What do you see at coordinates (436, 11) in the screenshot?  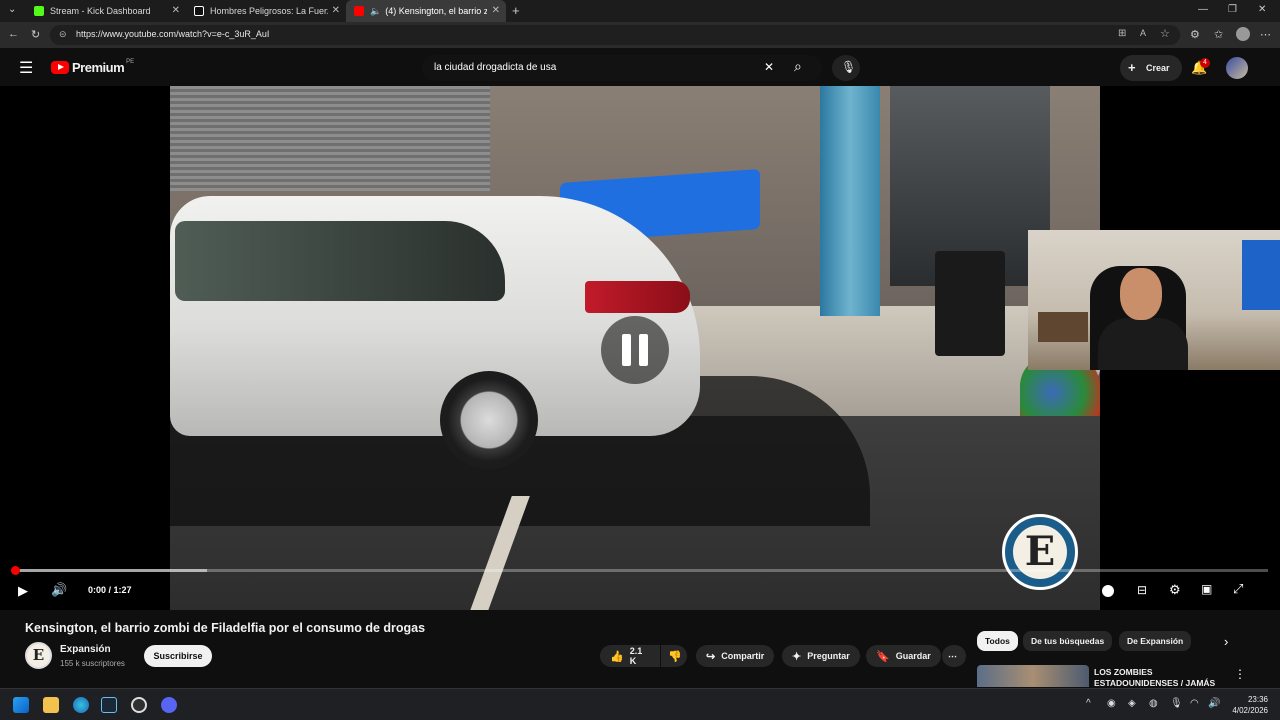 I see `tab-title: (4) Kensington, el barrio zom` at bounding box center [436, 11].